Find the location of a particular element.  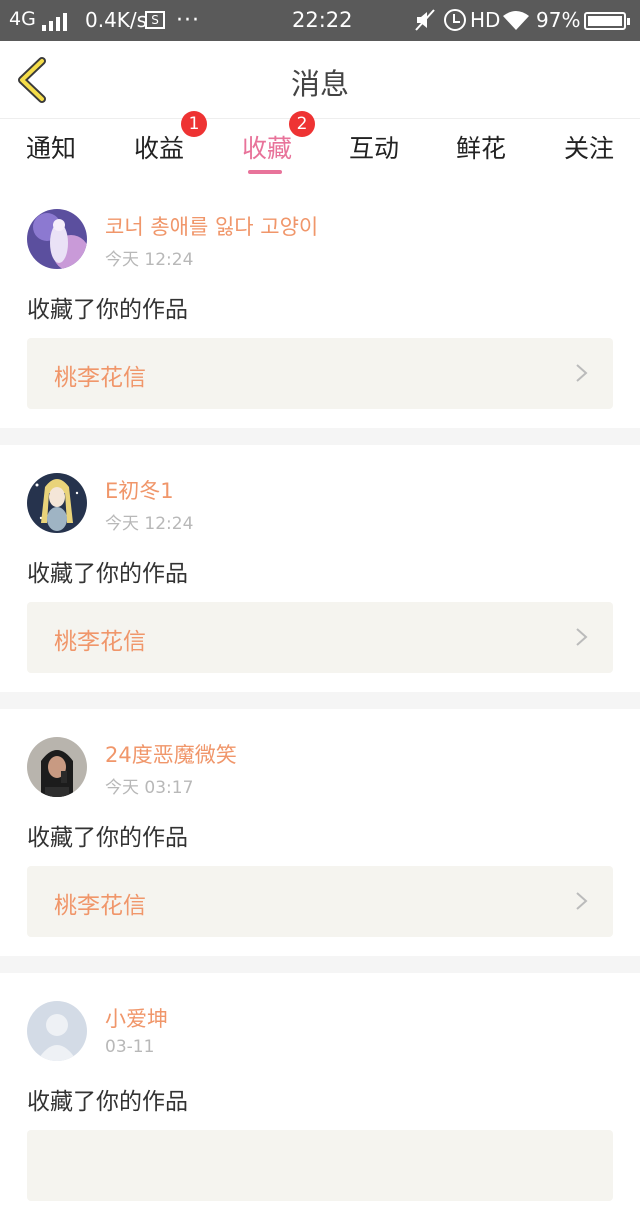

sim-icon: S is located at coordinates (155, 20).